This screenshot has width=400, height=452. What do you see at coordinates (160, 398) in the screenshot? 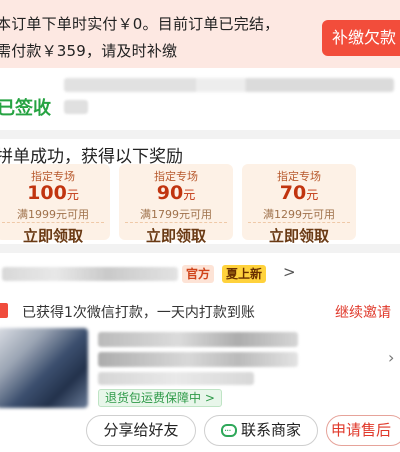
I see `return-shipping-guarantee-badge: 退货包运费保障中 >` at bounding box center [160, 398].